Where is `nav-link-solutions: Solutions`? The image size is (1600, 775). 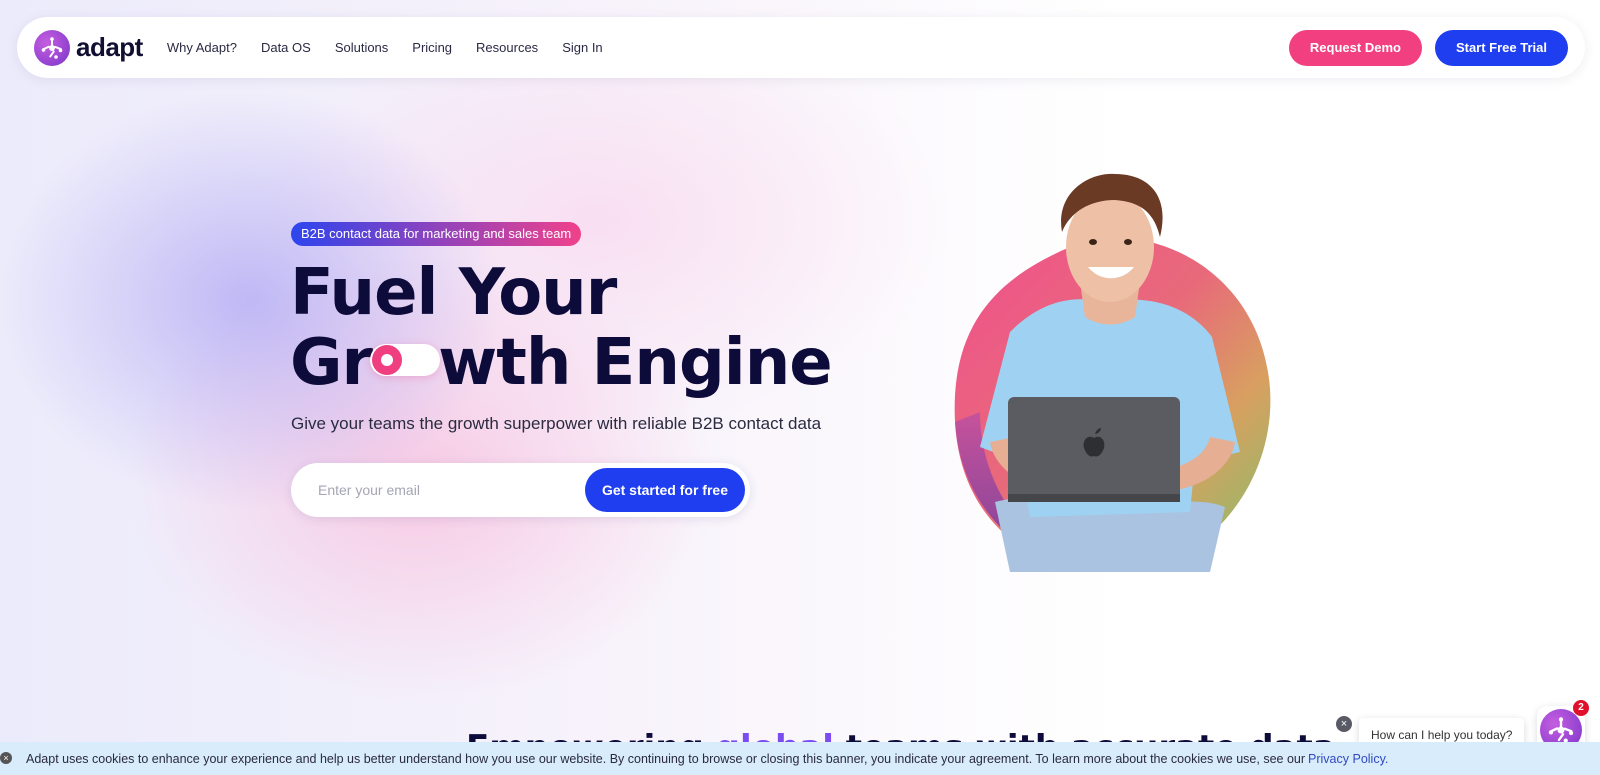 nav-link-solutions: Solutions is located at coordinates (361, 47).